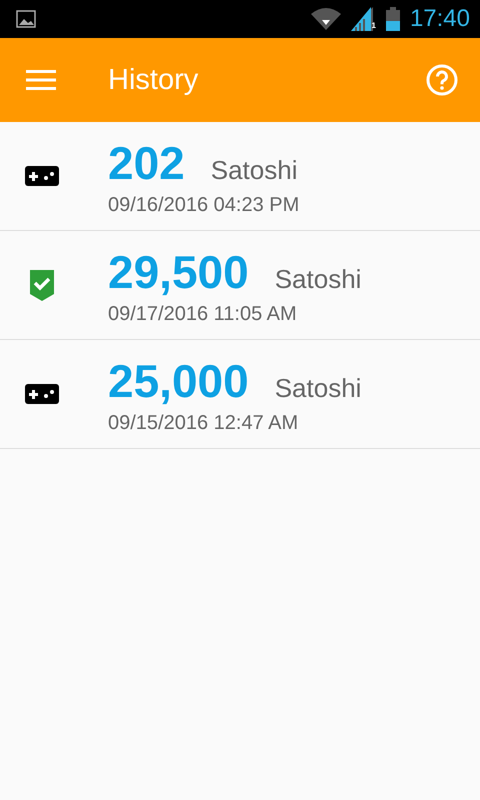  Describe the element at coordinates (204, 205) in the screenshot. I see `date-time: 09/16/2016 04:23 PM` at that location.